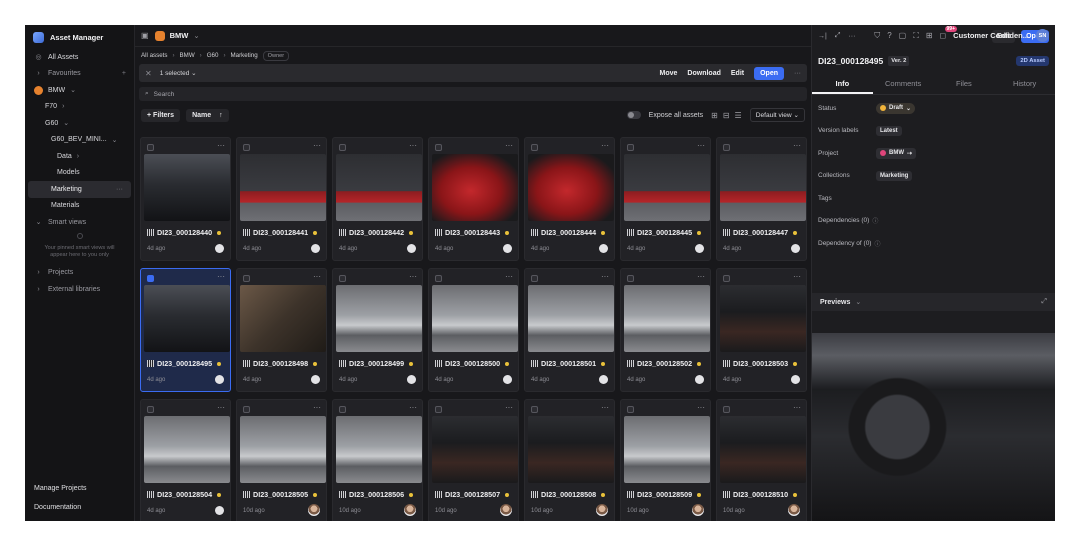  Describe the element at coordinates (79, 189) in the screenshot. I see `sidebar-item-marketing: Marketing ···` at that location.